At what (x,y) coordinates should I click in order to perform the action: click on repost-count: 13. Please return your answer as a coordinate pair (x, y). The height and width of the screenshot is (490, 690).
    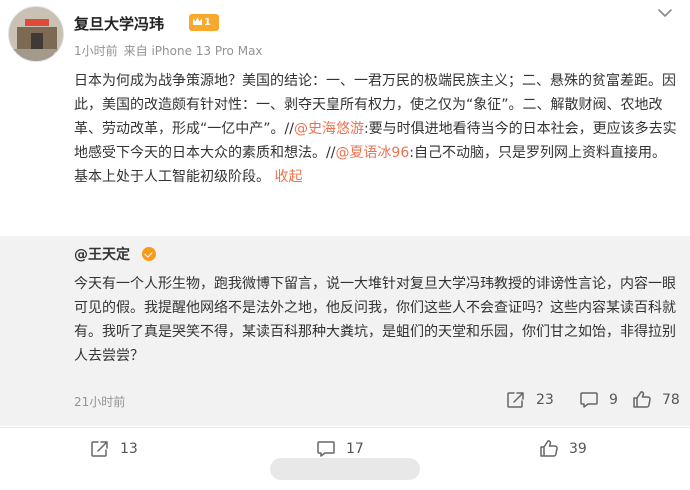
    Looking at the image, I should click on (129, 449).